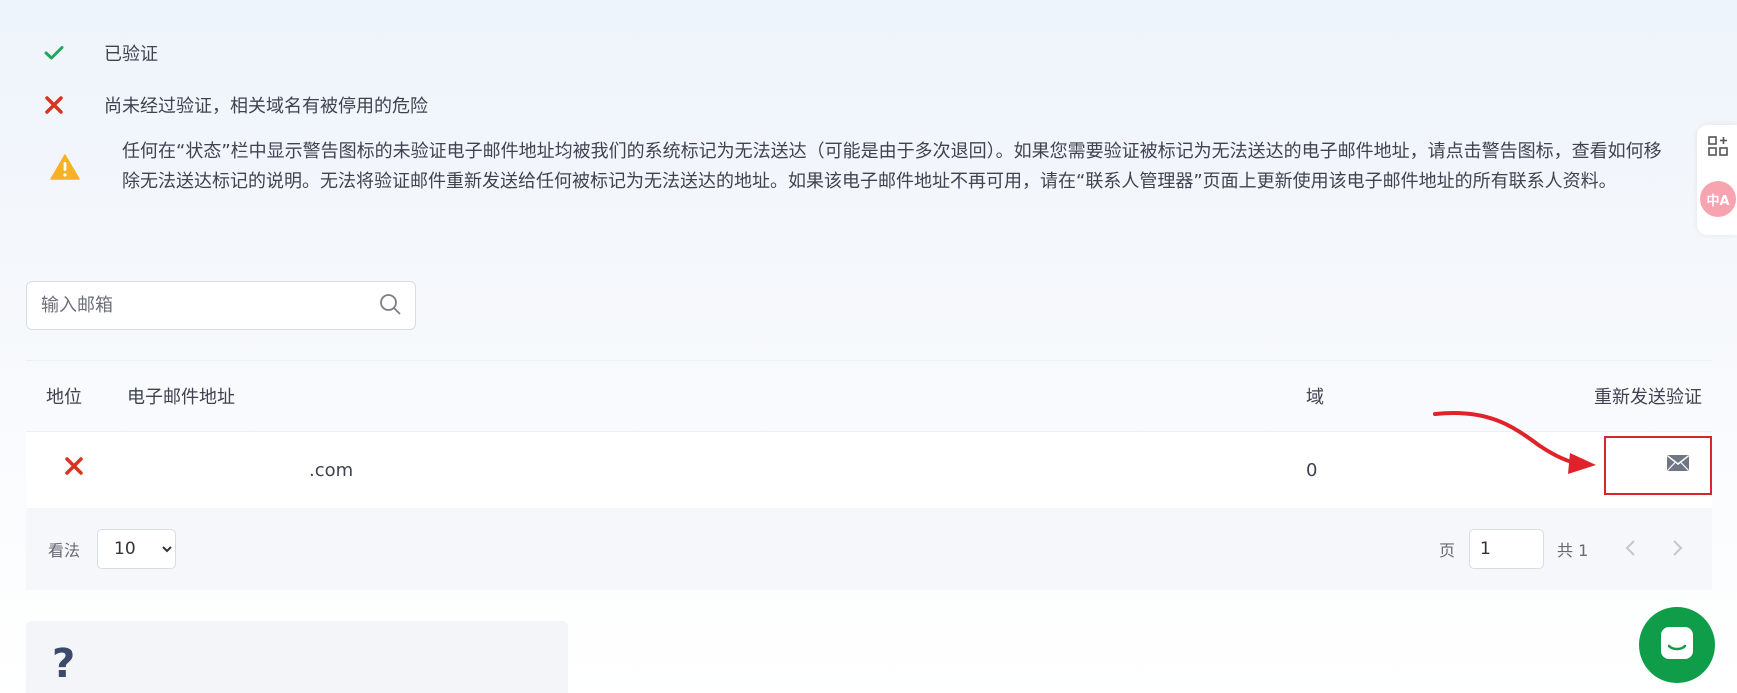 This screenshot has width=1737, height=693. I want to click on page-number-input, so click(1506, 549).